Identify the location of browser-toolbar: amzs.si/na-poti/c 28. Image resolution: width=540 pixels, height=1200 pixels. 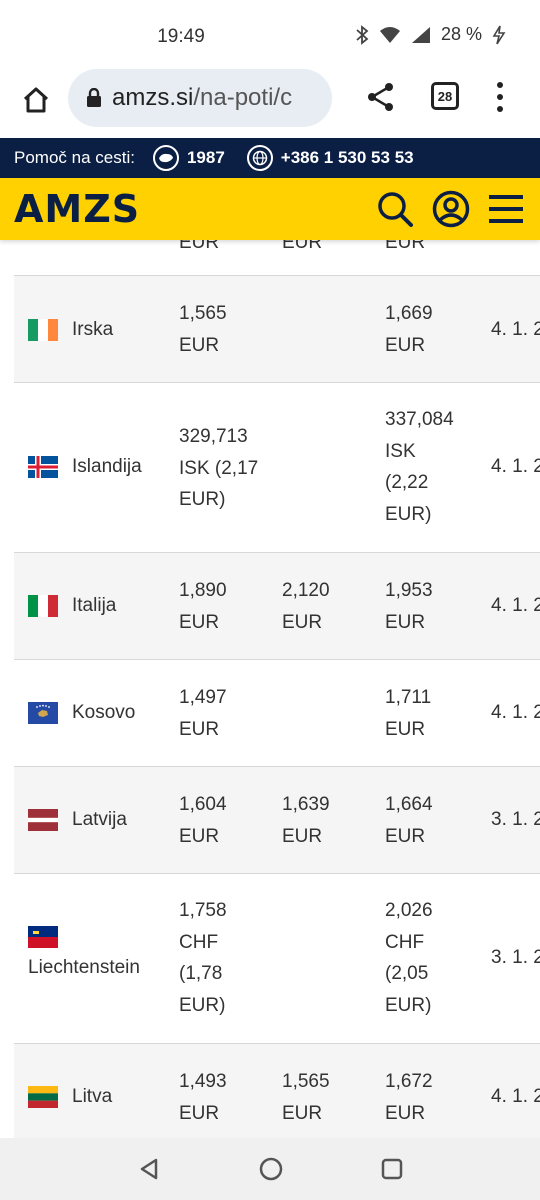
(270, 102).